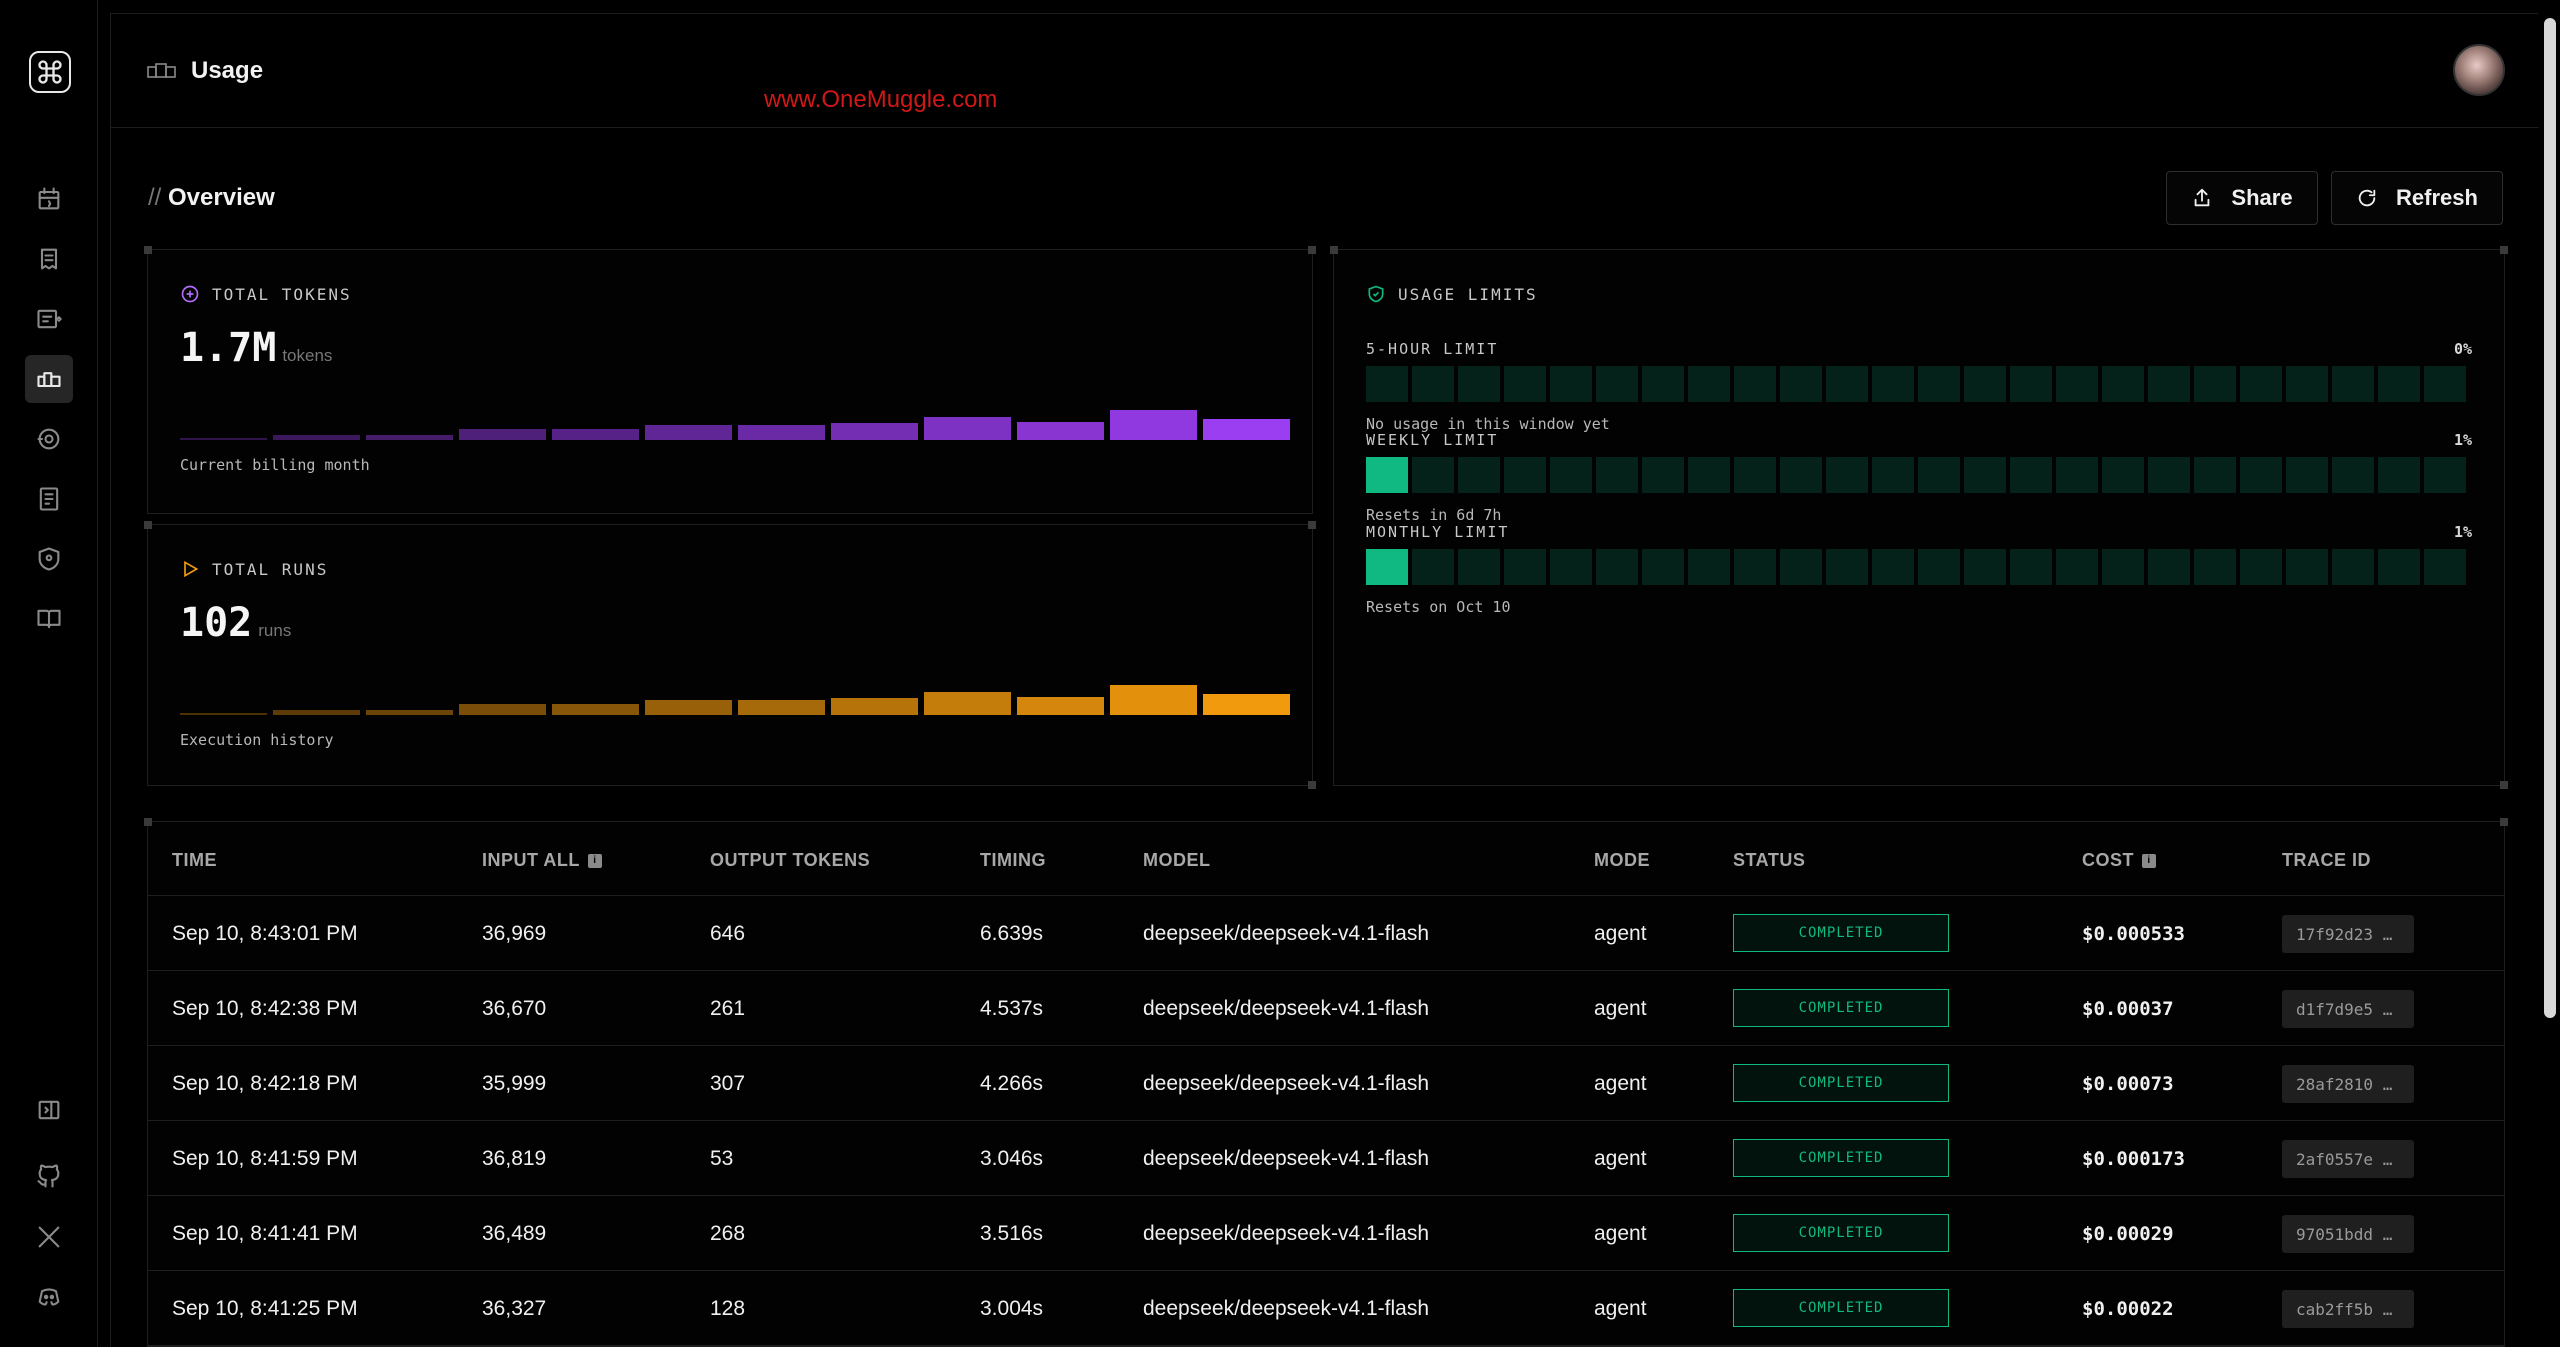  I want to click on section-title: // Overview, so click(211, 197).